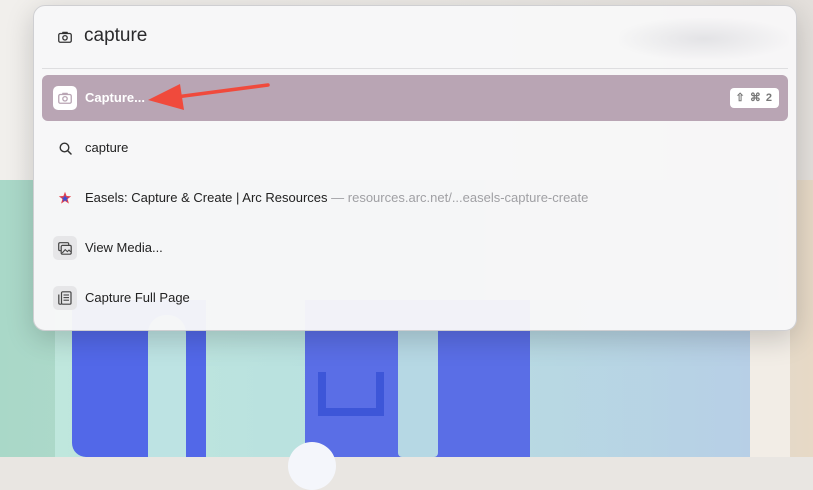 The height and width of the screenshot is (490, 813). What do you see at coordinates (209, 96) in the screenshot?
I see `annotation-arrow-icon` at bounding box center [209, 96].